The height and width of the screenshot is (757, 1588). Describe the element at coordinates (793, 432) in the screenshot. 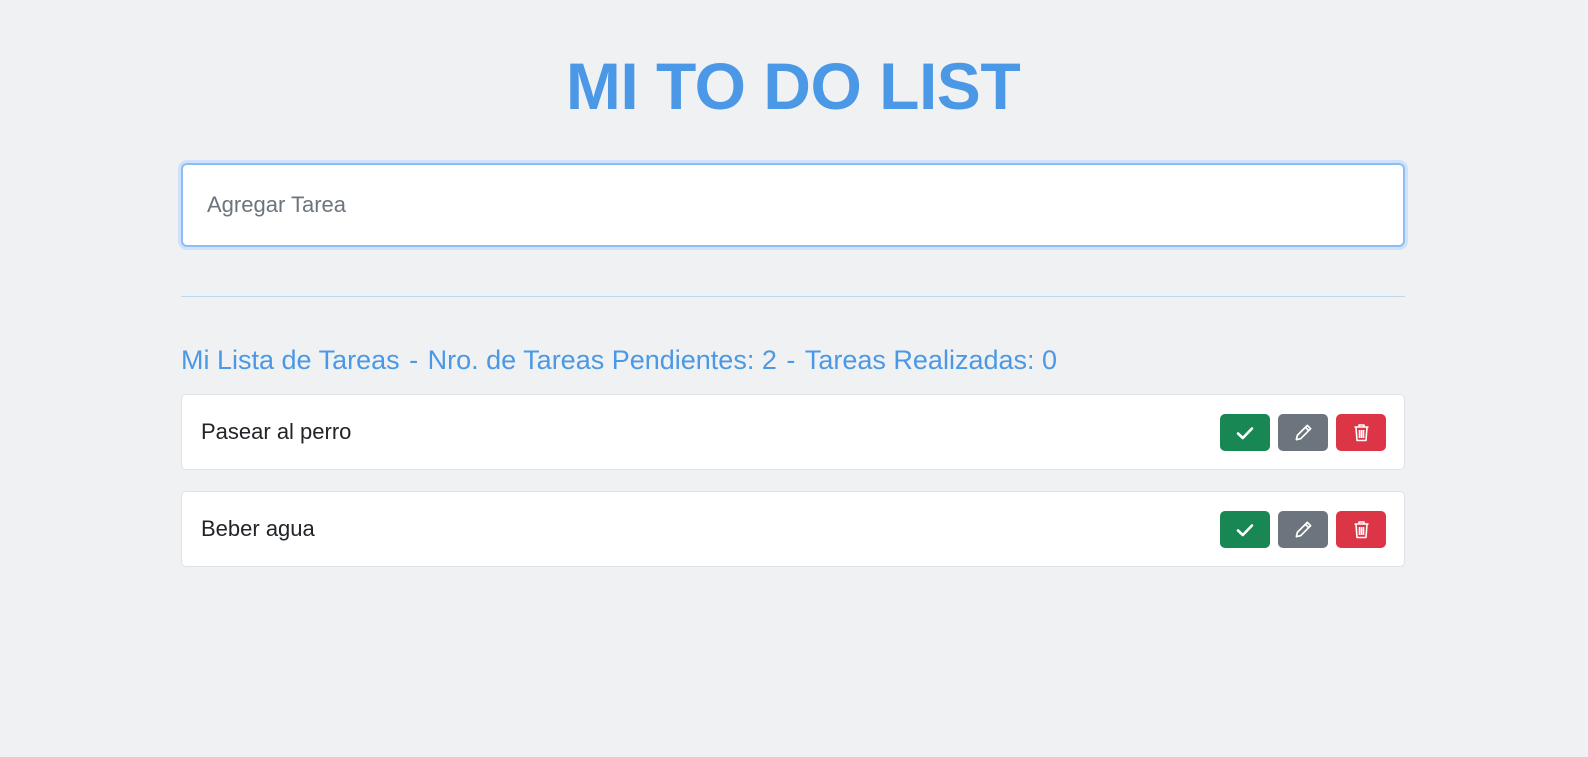

I see `task-item: Pasear al perro` at that location.